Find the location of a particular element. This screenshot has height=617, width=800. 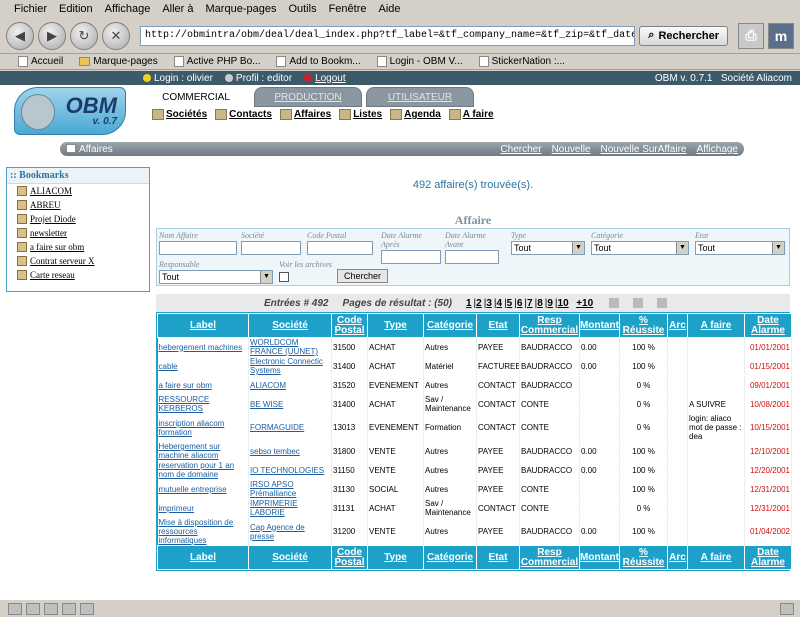

col-resp-commercial: Resp Commercial is located at coordinates (549, 557).